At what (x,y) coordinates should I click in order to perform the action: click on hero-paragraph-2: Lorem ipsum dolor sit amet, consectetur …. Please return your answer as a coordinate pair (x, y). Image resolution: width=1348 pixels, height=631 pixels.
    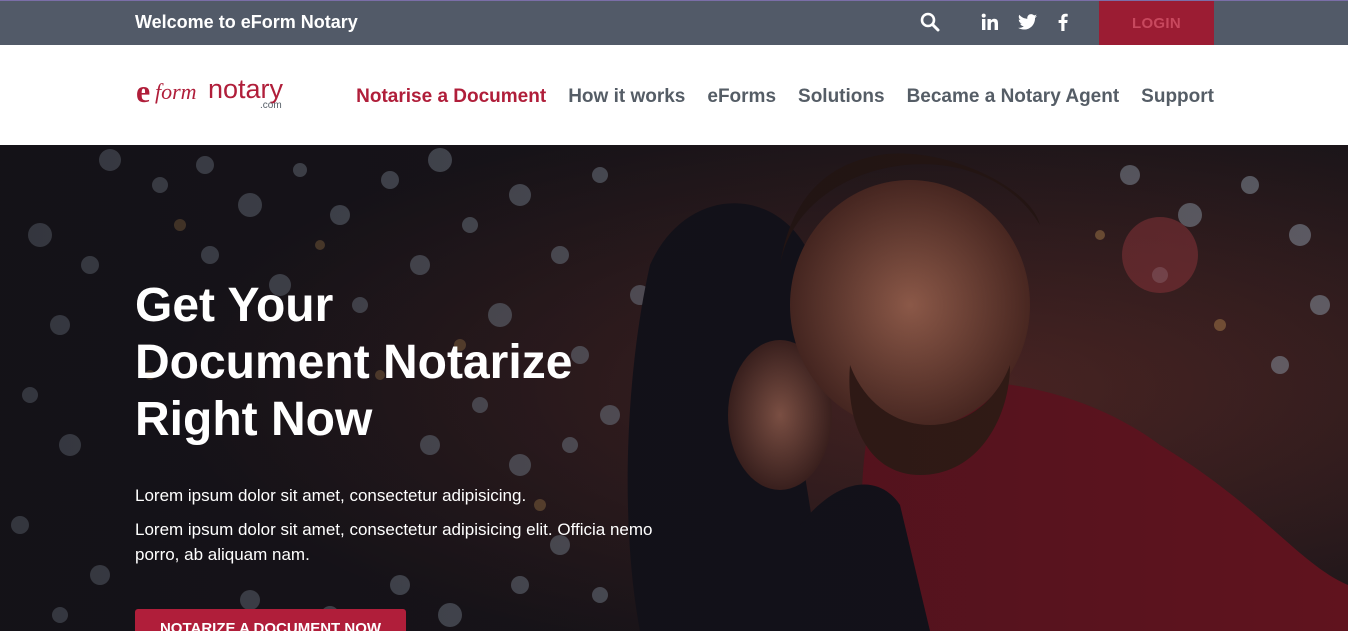
    Looking at the image, I should click on (394, 542).